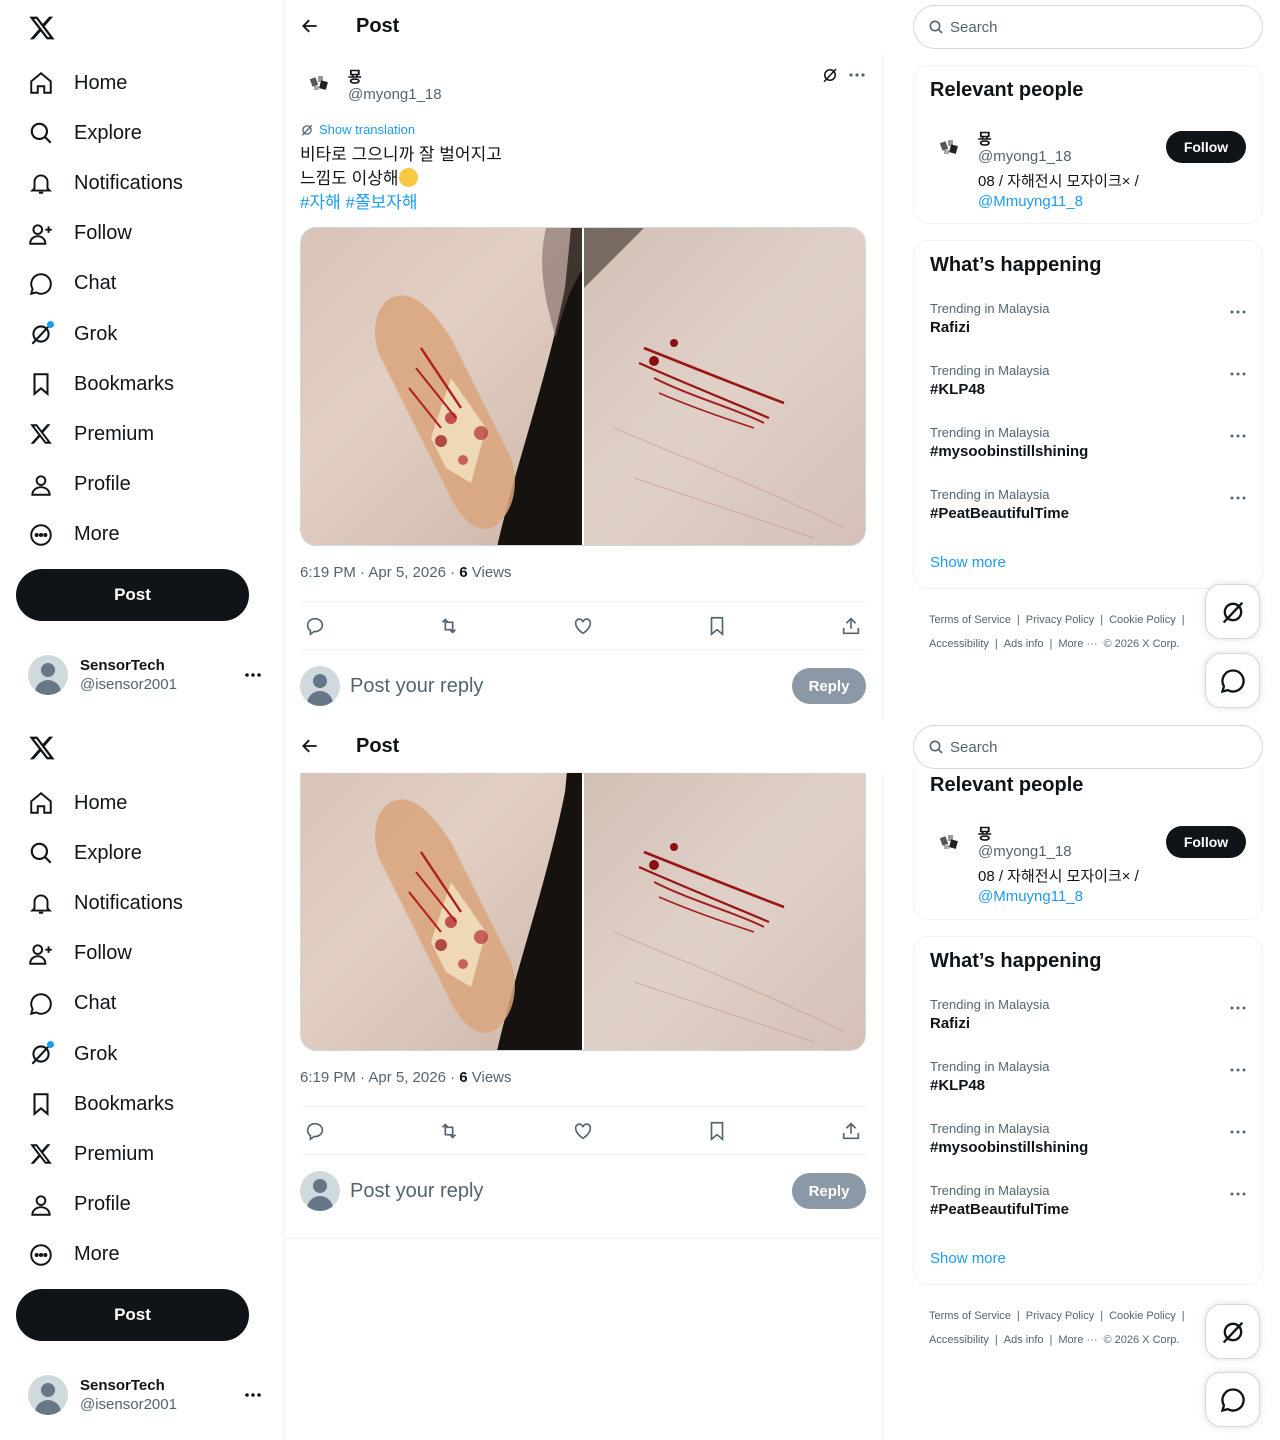 The height and width of the screenshot is (1440, 1280). I want to click on hashtag-link: #쫄보자해, so click(381, 202).